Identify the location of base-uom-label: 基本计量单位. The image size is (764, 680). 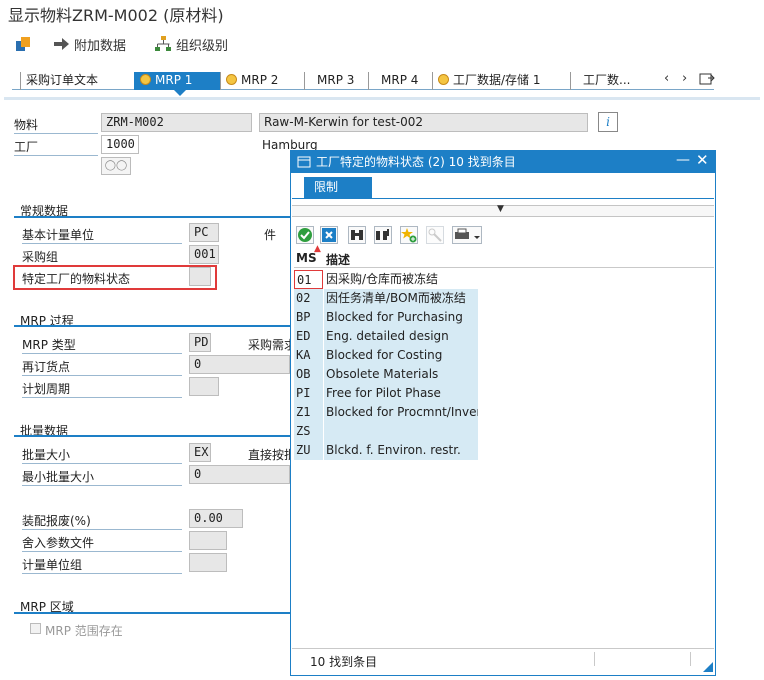
(102, 235).